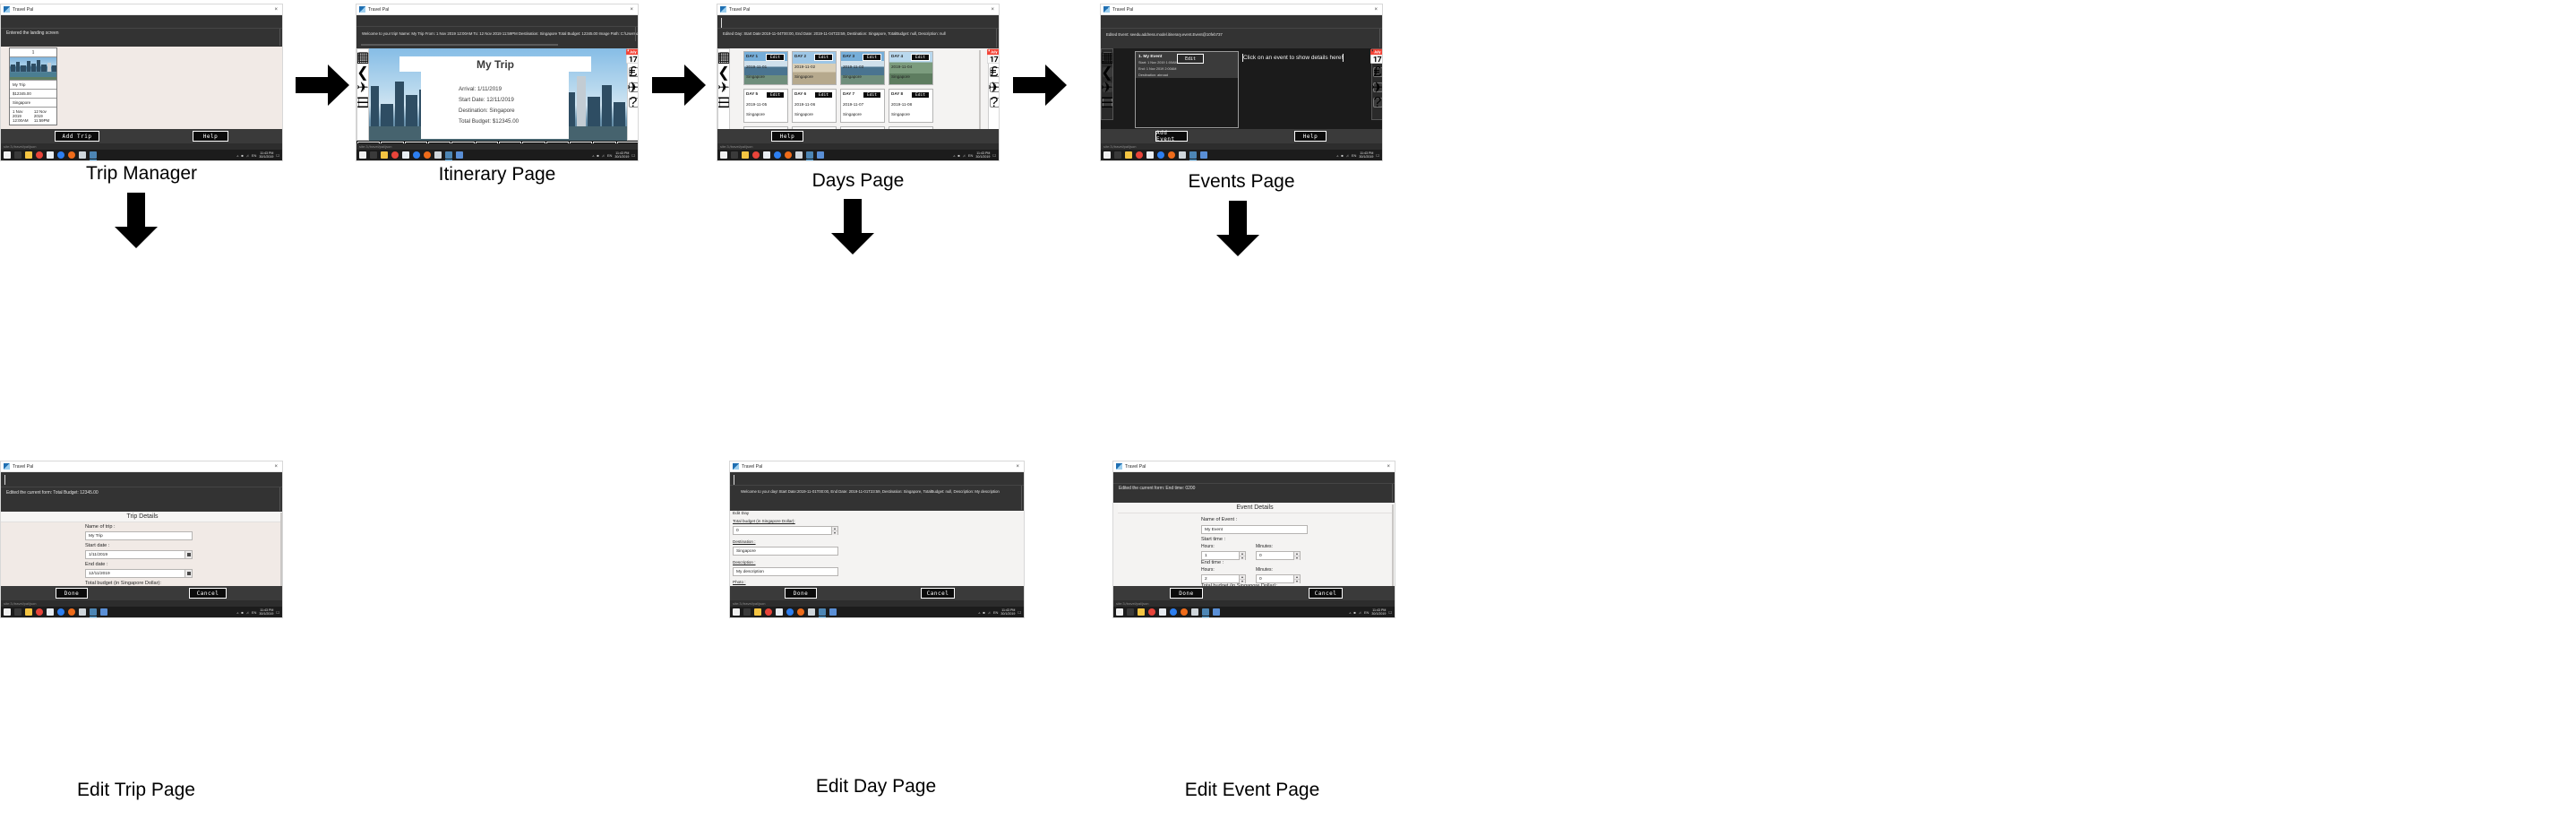 This screenshot has width=2576, height=819. I want to click on calendar-icon: 📅, so click(1375, 58).